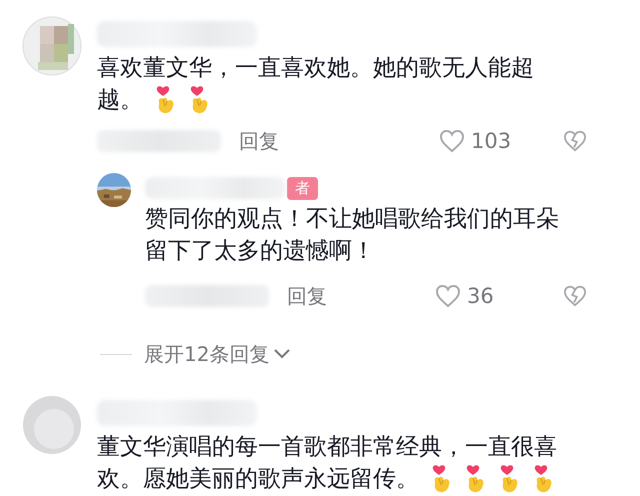 The image size is (640, 496). What do you see at coordinates (302, 188) in the screenshot?
I see `author-badge: 者` at bounding box center [302, 188].